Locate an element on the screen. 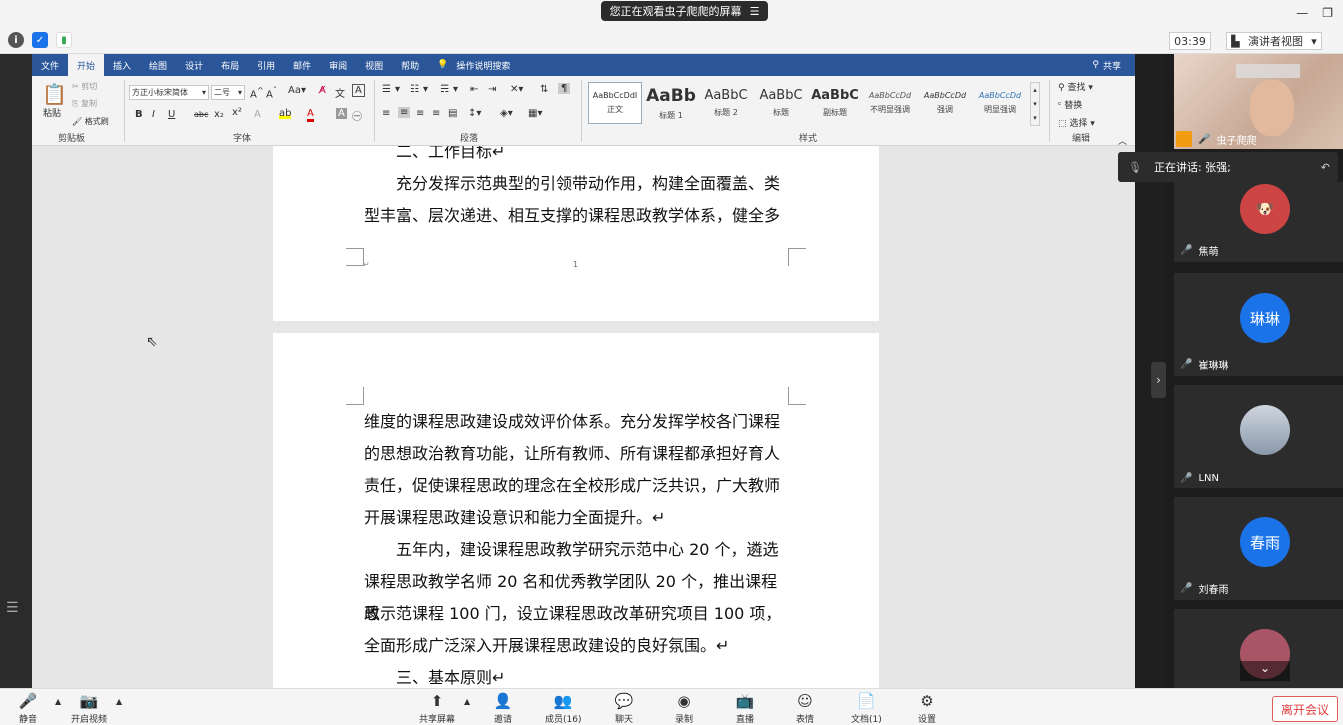 The height and width of the screenshot is (725, 1343). shading-icon: ◈▾ is located at coordinates (506, 113).